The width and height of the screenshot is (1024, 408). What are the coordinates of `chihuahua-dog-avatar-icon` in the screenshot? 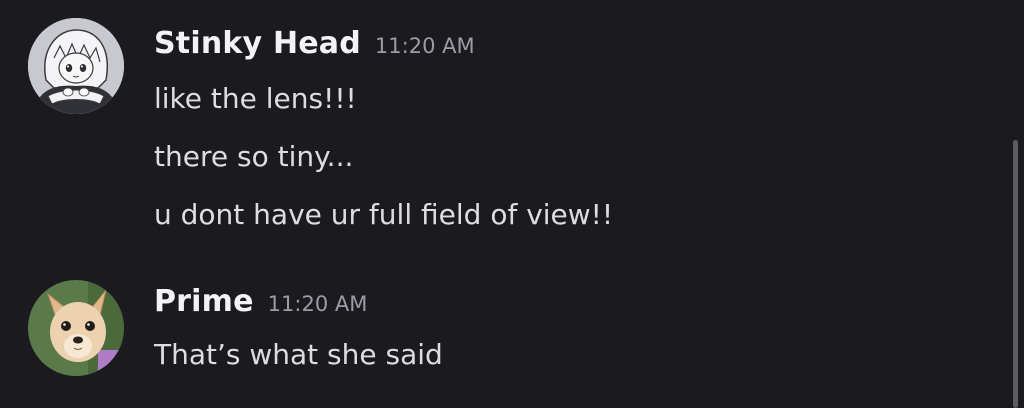 It's located at (76, 328).